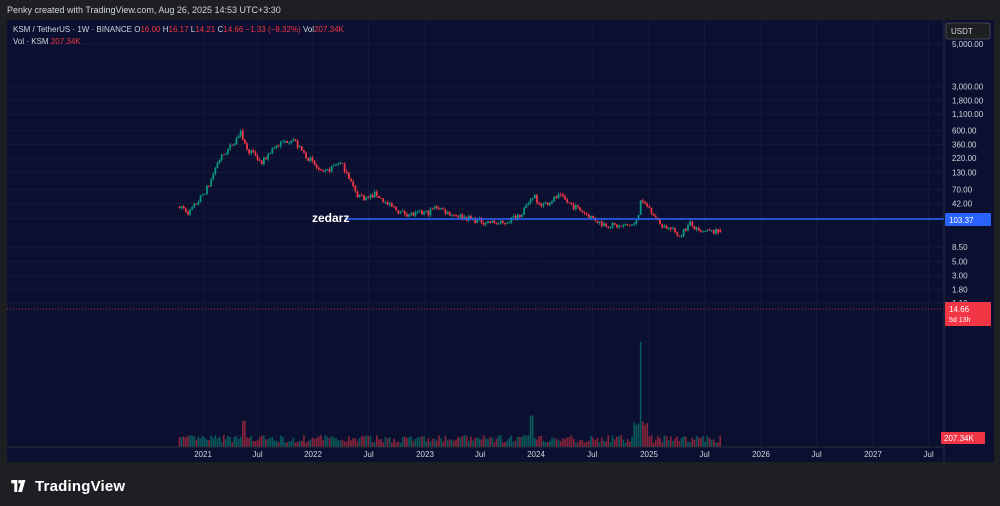 This screenshot has height=506, width=1000. Describe the element at coordinates (330, 218) in the screenshot. I see `watermark: zedarz` at that location.